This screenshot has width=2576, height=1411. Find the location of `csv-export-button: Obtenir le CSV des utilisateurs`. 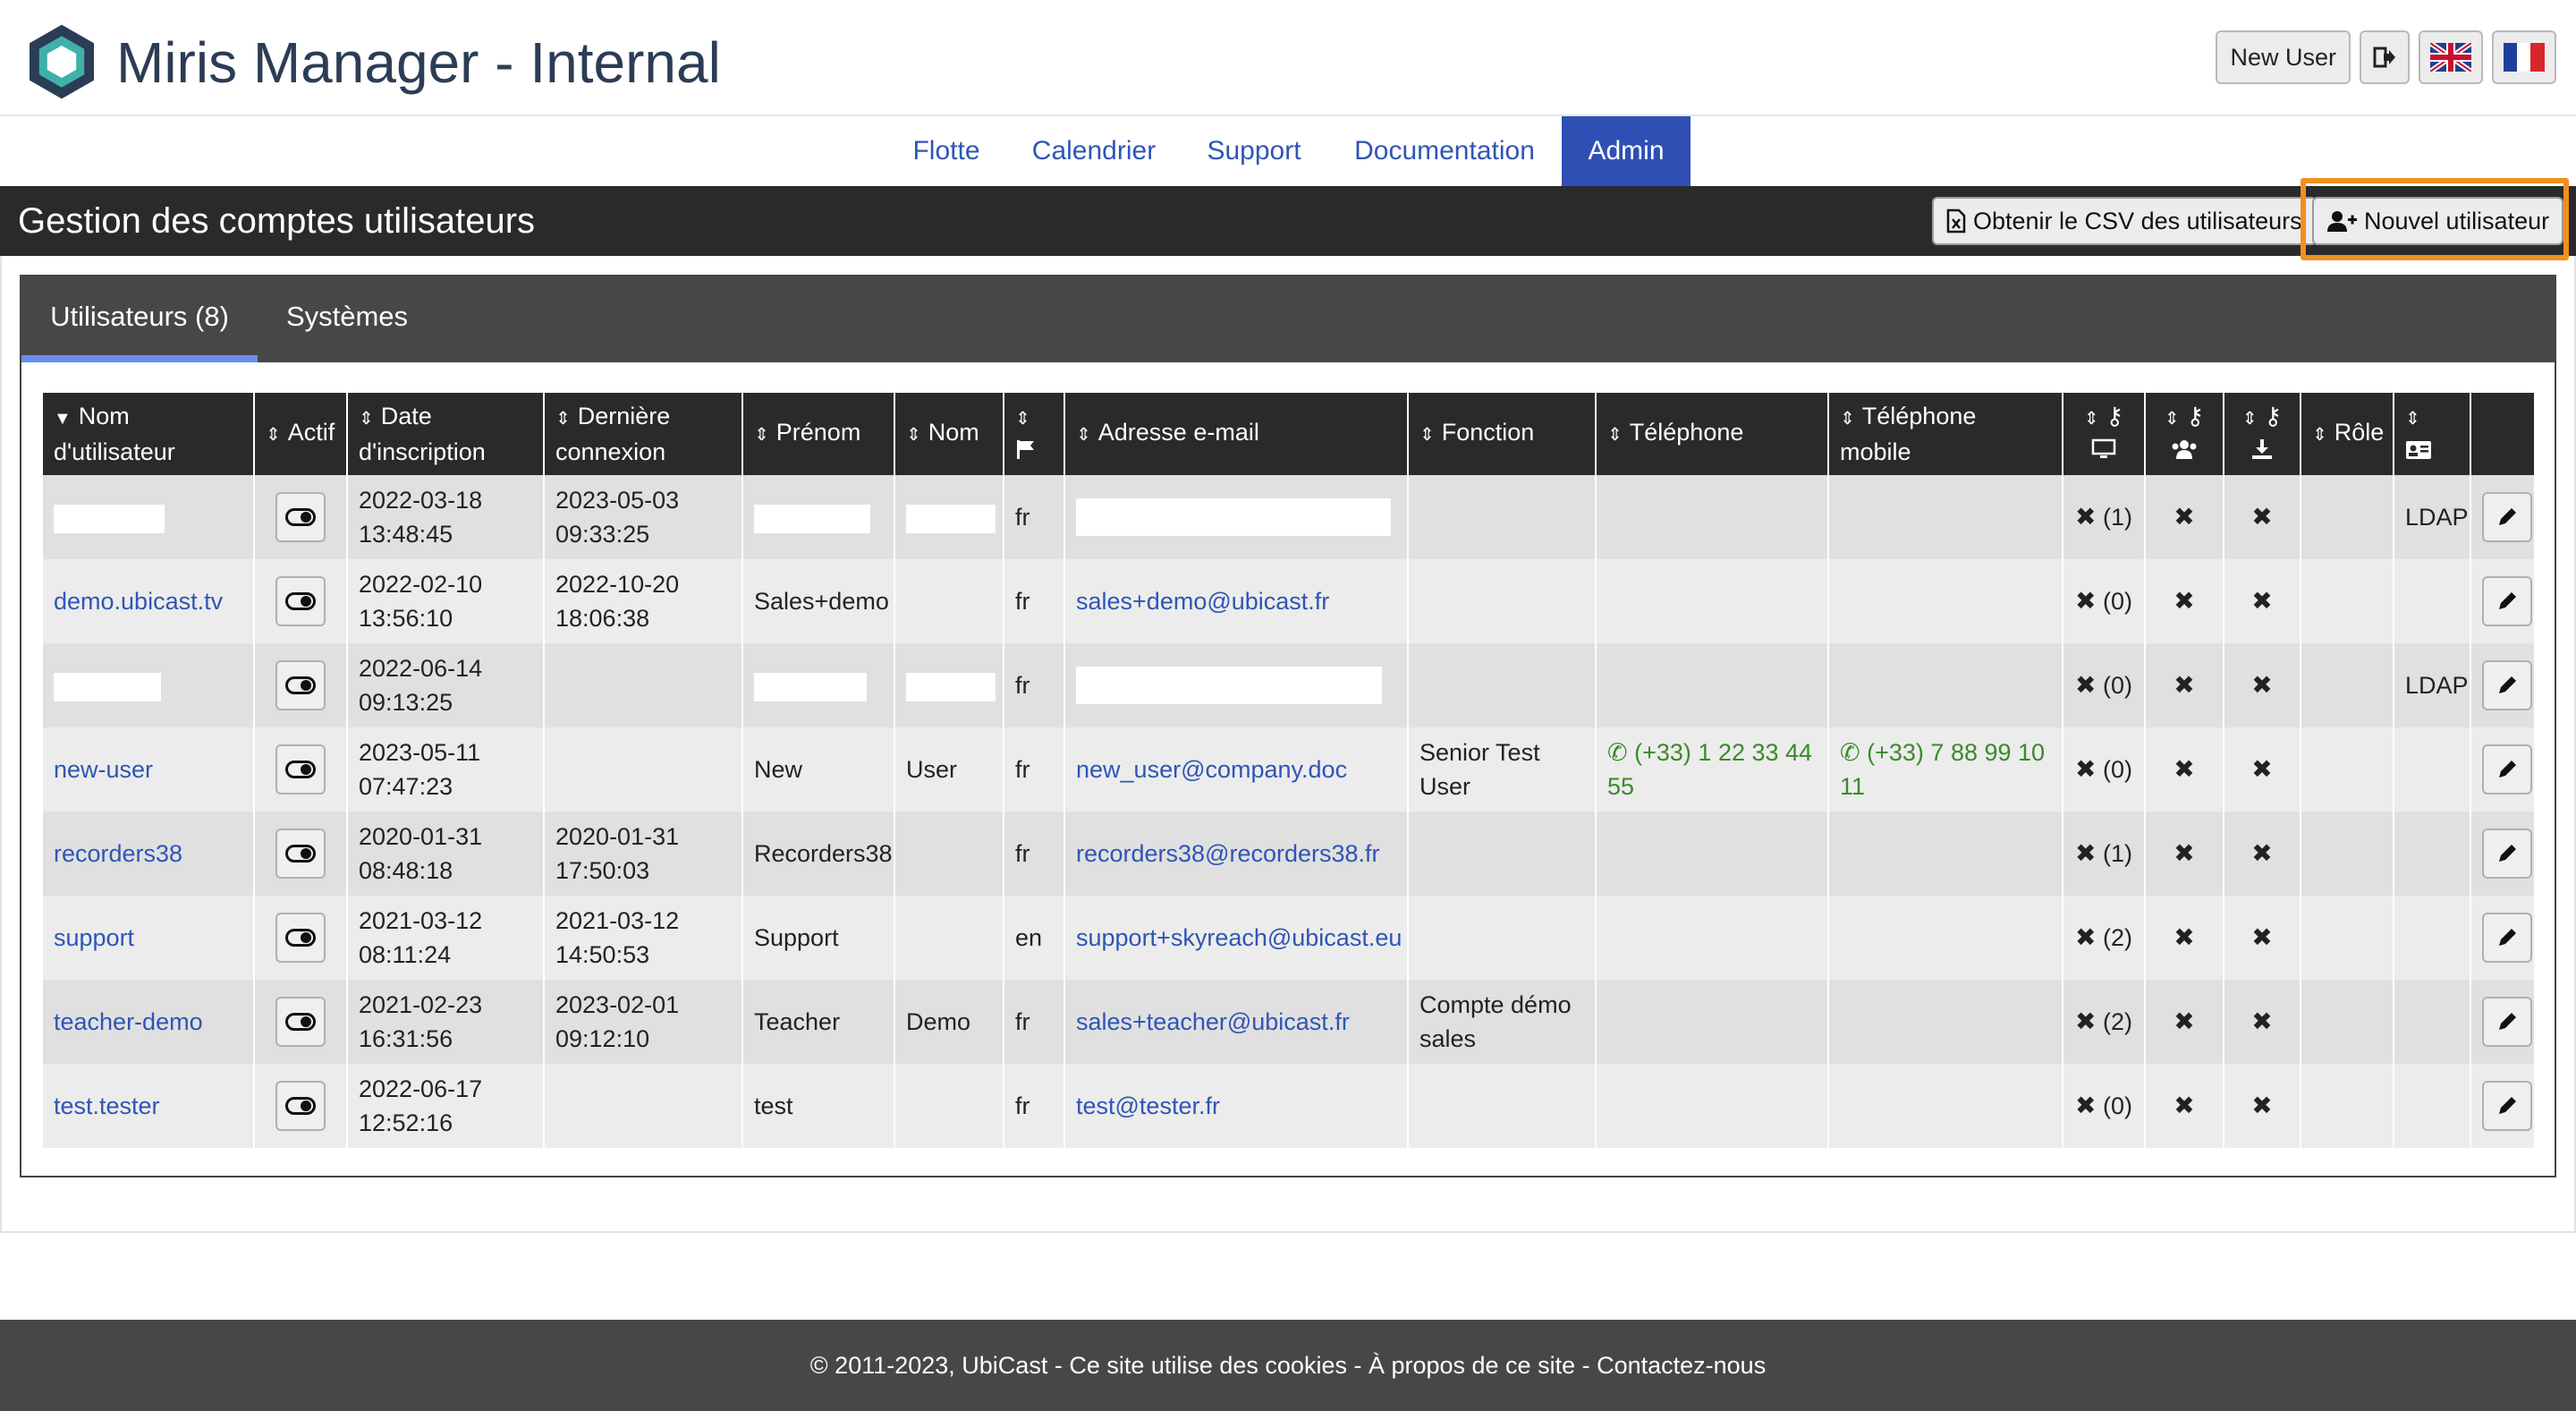

csv-export-button: Obtenir le CSV des utilisateurs is located at coordinates (2124, 221).